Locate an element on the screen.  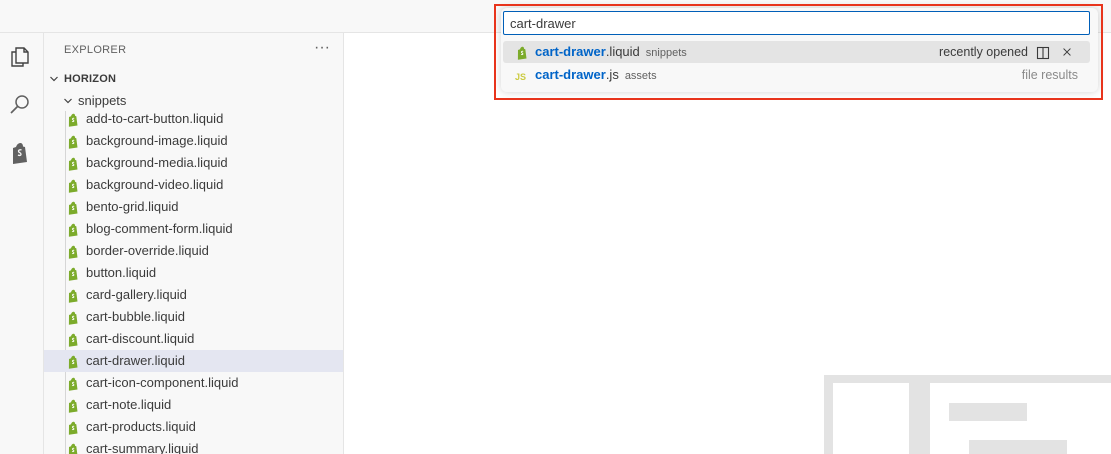
file-name: background-video.liquid is located at coordinates (155, 184).